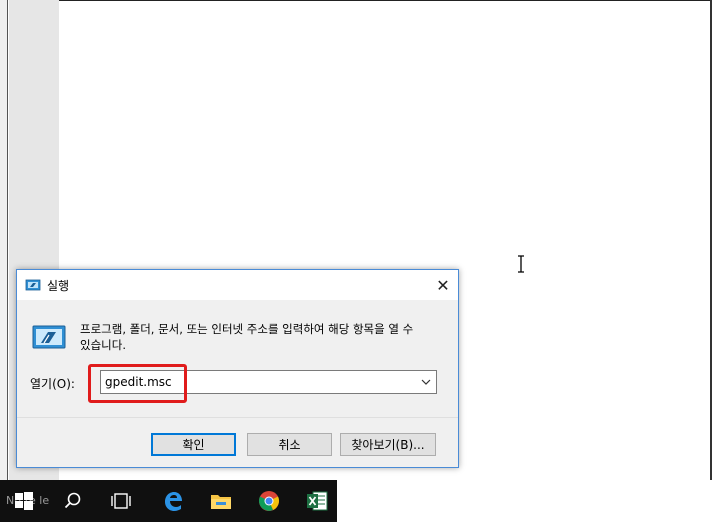 The height and width of the screenshot is (522, 712). I want to click on taskbar-excel, so click(317, 501).